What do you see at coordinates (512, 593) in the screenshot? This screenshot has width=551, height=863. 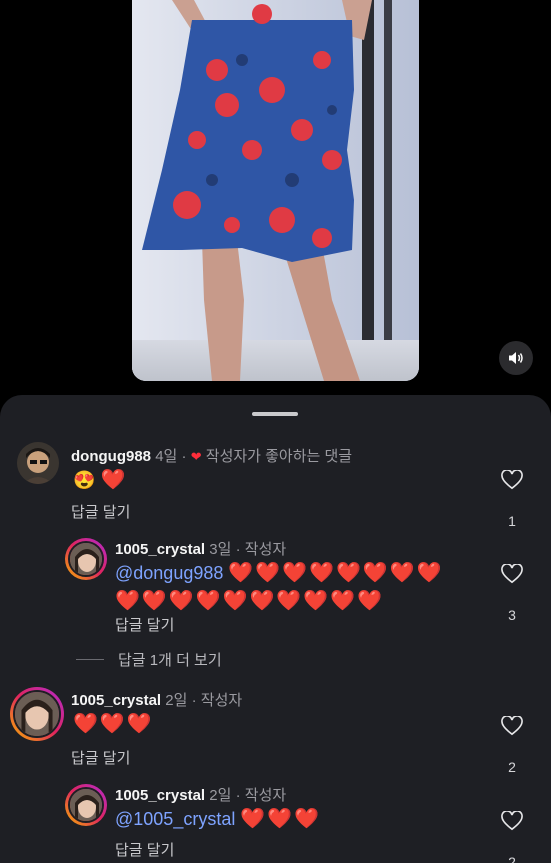 I see `like-button: 3` at bounding box center [512, 593].